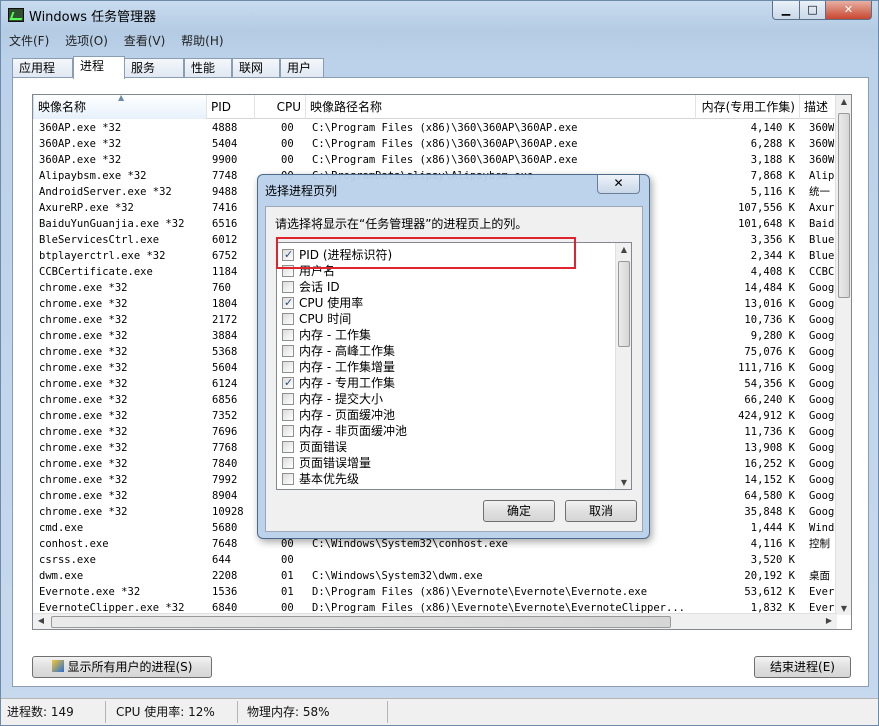 The image size is (879, 726). Describe the element at coordinates (447, 335) in the screenshot. I see `column-option: 内存 - 工作集` at that location.